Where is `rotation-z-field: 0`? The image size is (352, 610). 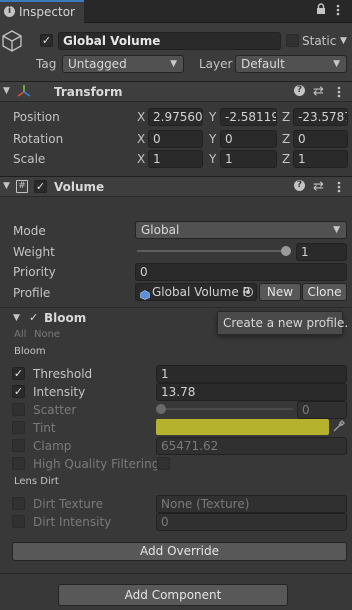
rotation-z-field: 0 is located at coordinates (320, 139).